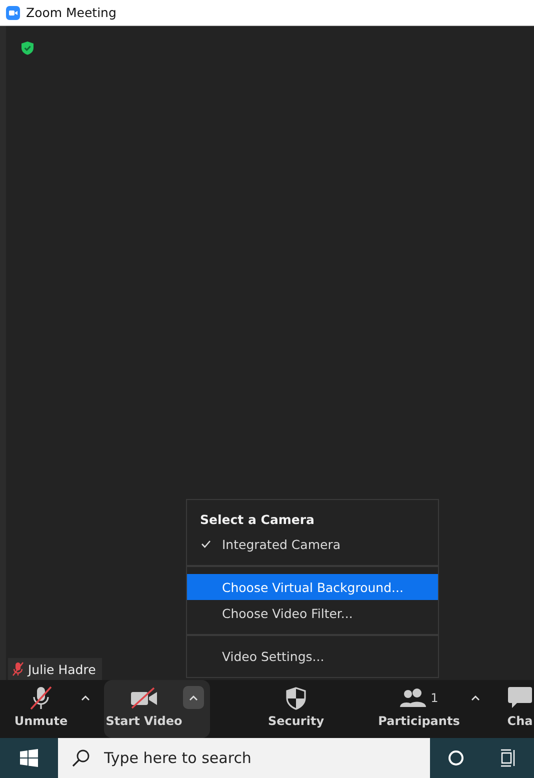  Describe the element at coordinates (206, 544) in the screenshot. I see `checkmark-icon` at that location.